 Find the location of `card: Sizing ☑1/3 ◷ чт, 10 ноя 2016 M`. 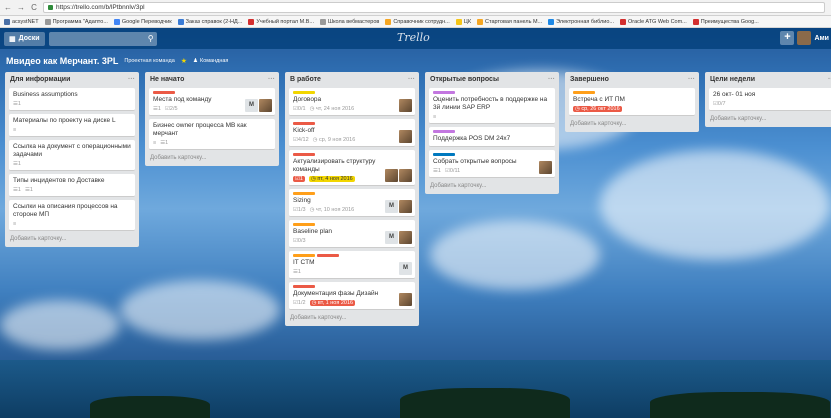

card: Sizing ☑1/3 ◷ чт, 10 ноя 2016 M is located at coordinates (352, 203).